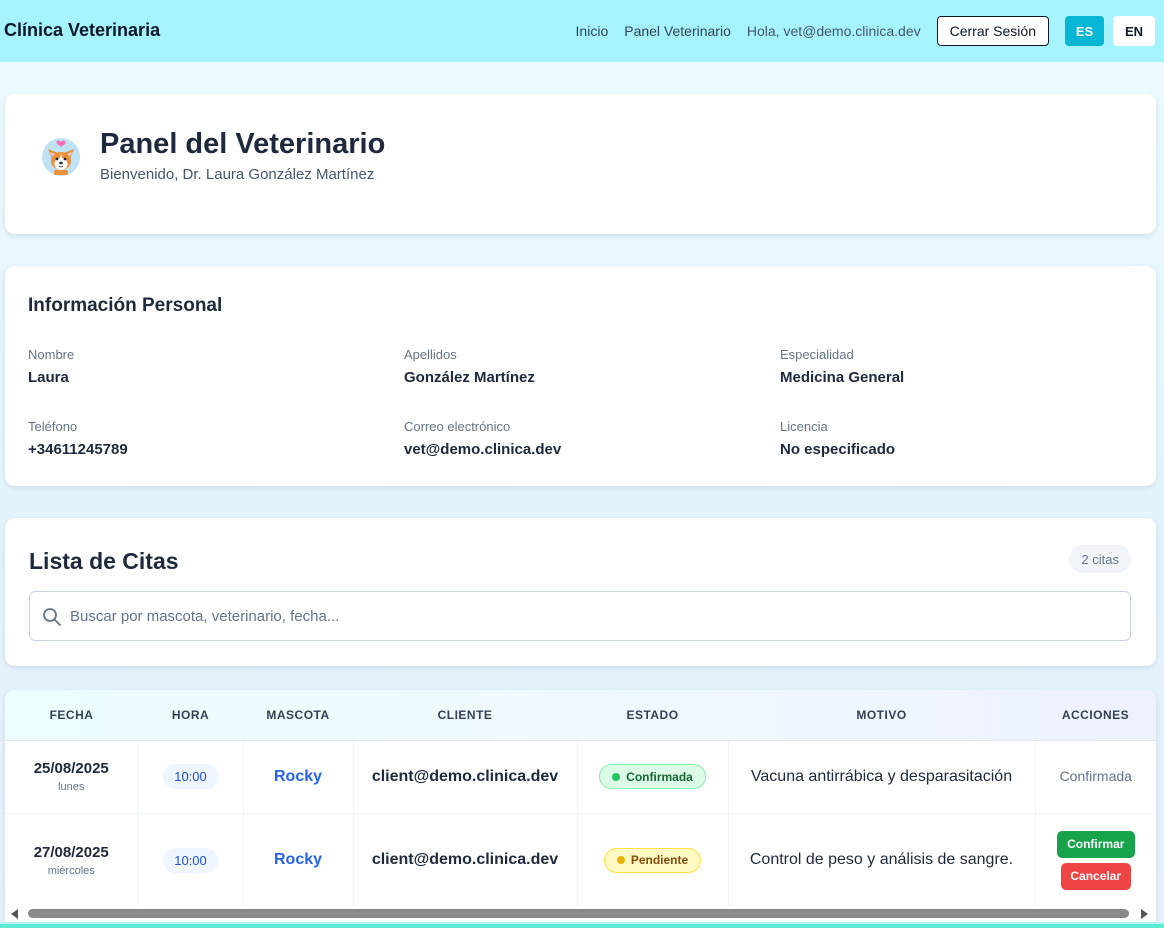  I want to click on scroll-right-arrow-icon, so click(1144, 914).